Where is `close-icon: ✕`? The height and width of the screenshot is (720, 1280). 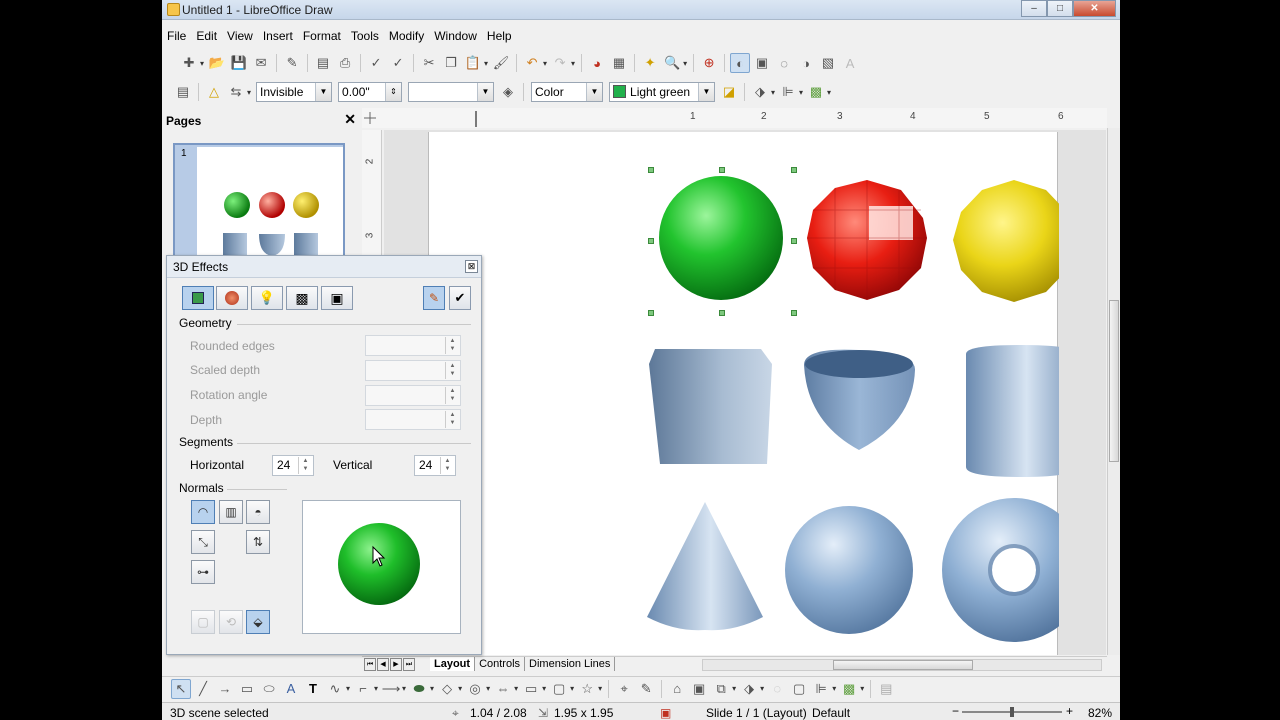
close-icon: ✕ is located at coordinates (350, 119).